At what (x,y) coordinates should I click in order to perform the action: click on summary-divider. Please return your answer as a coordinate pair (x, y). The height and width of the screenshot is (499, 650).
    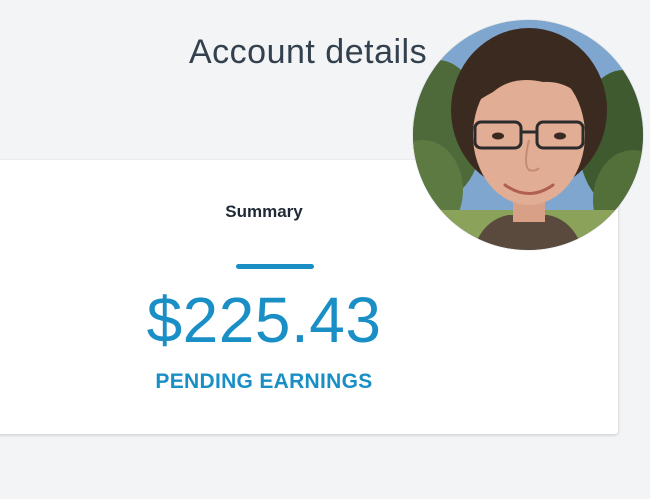
    Looking at the image, I should click on (275, 266).